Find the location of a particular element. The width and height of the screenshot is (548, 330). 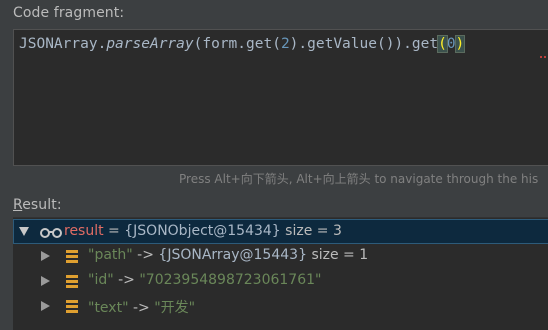

code-number-token-2: 0 is located at coordinates (451, 44).